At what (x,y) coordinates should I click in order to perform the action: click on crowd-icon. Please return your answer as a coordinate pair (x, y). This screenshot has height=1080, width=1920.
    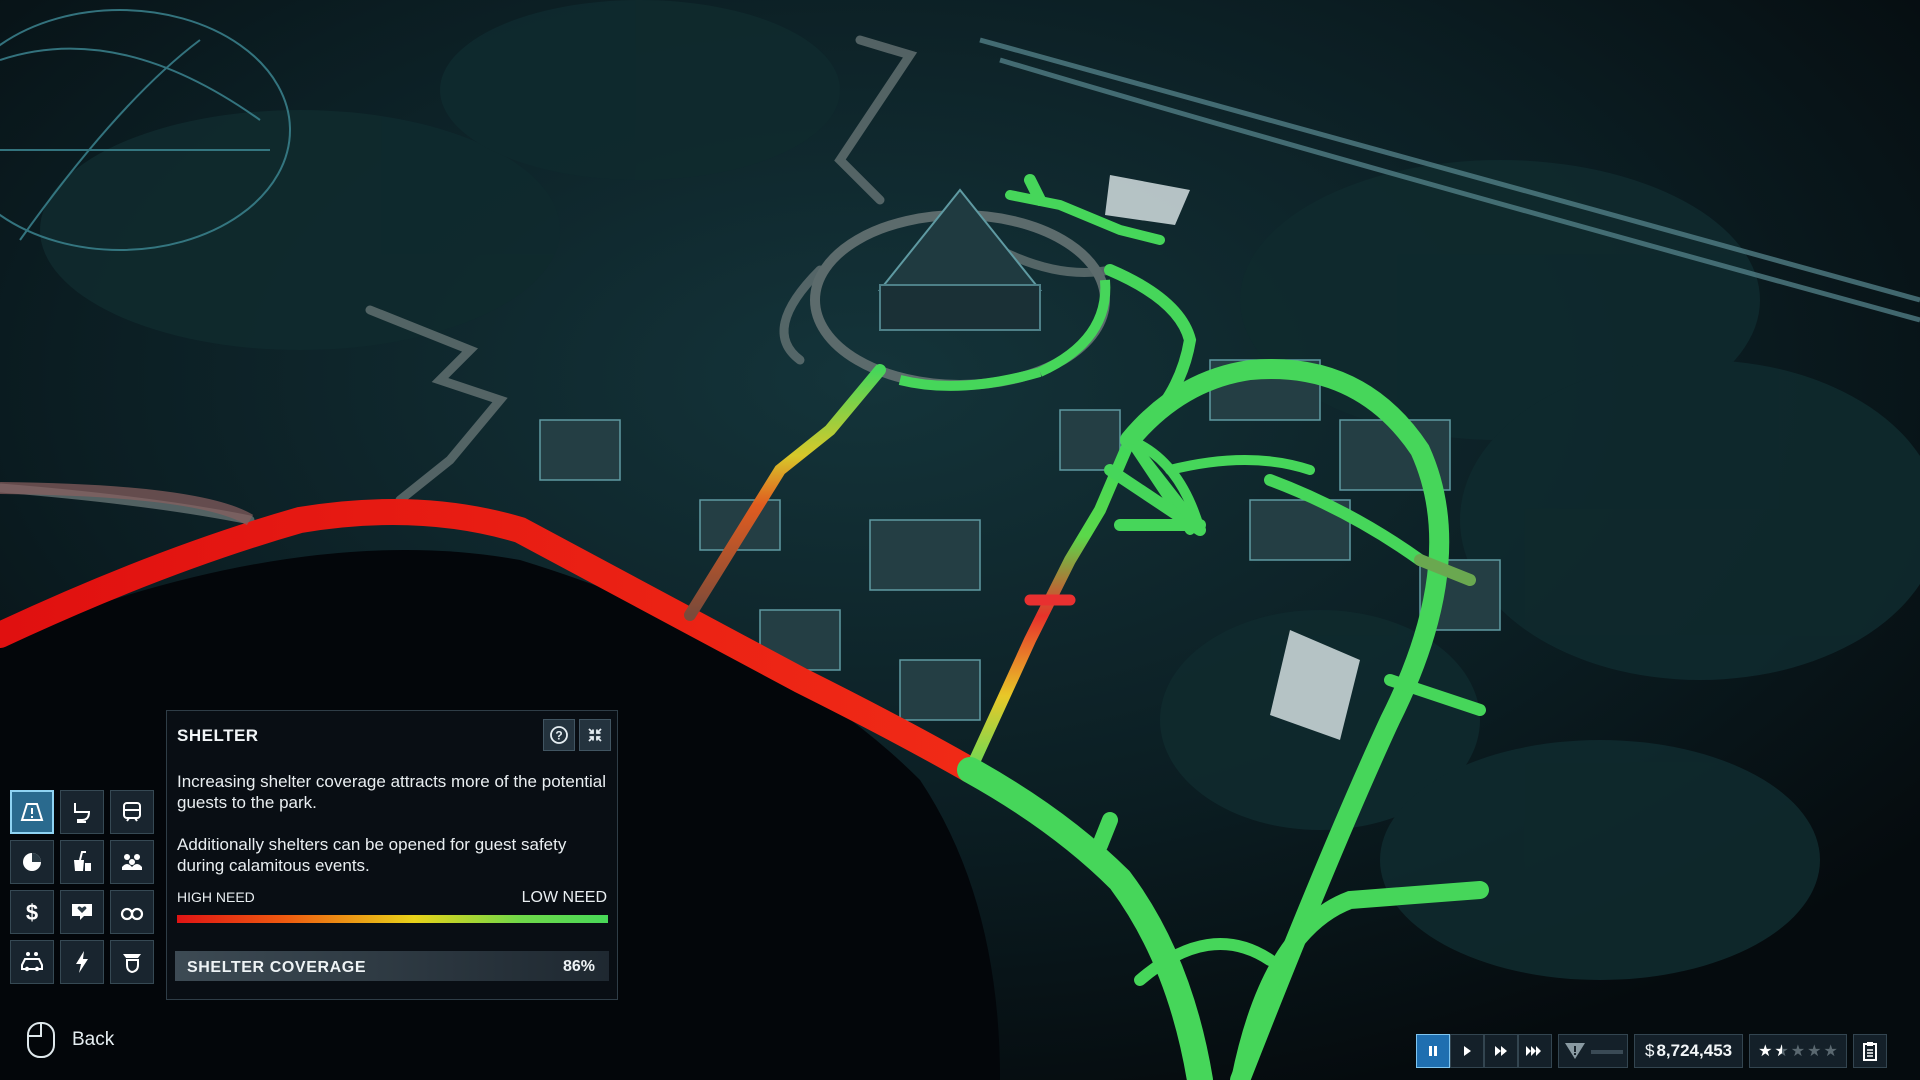
    Looking at the image, I should click on (132, 862).